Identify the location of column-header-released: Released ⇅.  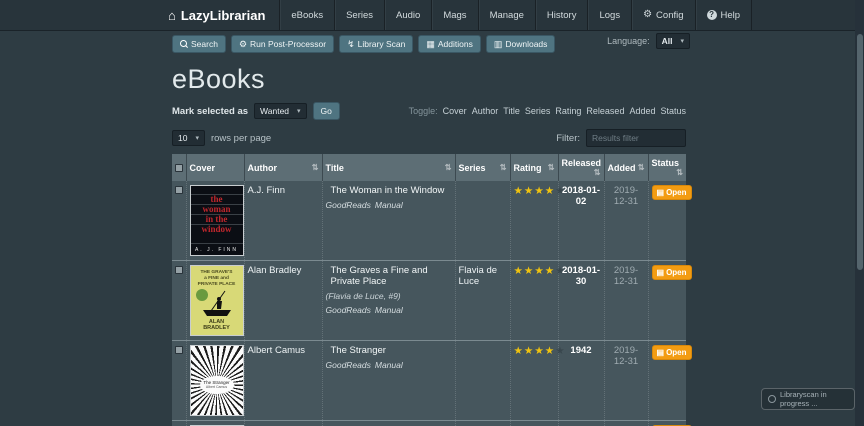
(580, 167).